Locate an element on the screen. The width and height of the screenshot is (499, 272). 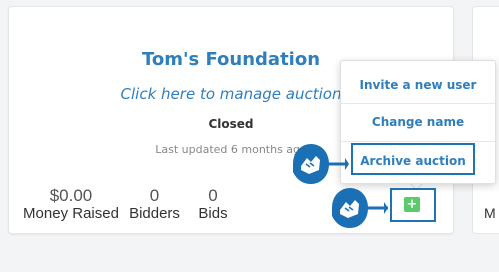
bids-label: Bids is located at coordinates (213, 213).